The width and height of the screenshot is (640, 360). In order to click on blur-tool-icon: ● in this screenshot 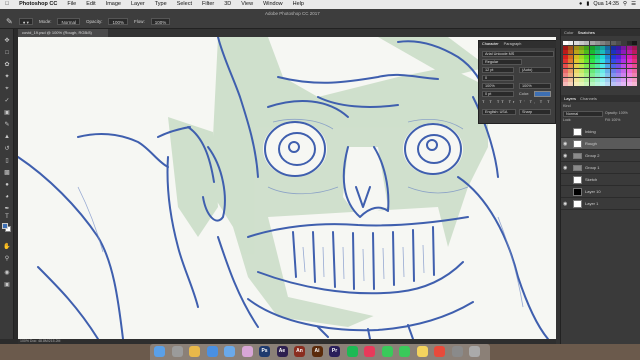, I will do `click(7, 185)`.